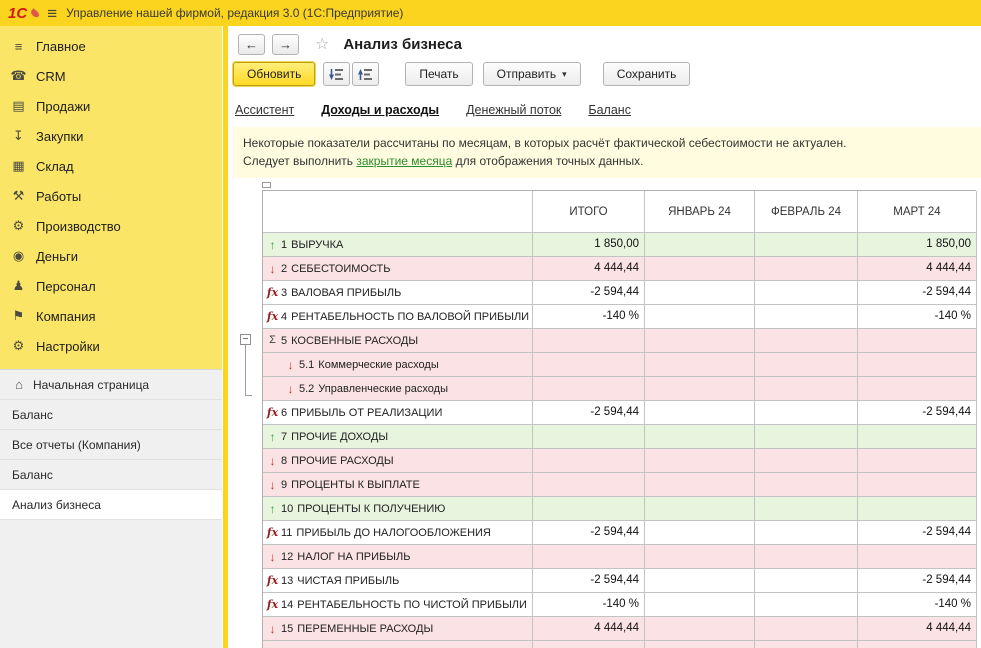 The height and width of the screenshot is (648, 981). I want to click on row-label-cell: ↓ 15 ПЕРЕМЕННЫЕ РАСХОДЫ, so click(398, 629).